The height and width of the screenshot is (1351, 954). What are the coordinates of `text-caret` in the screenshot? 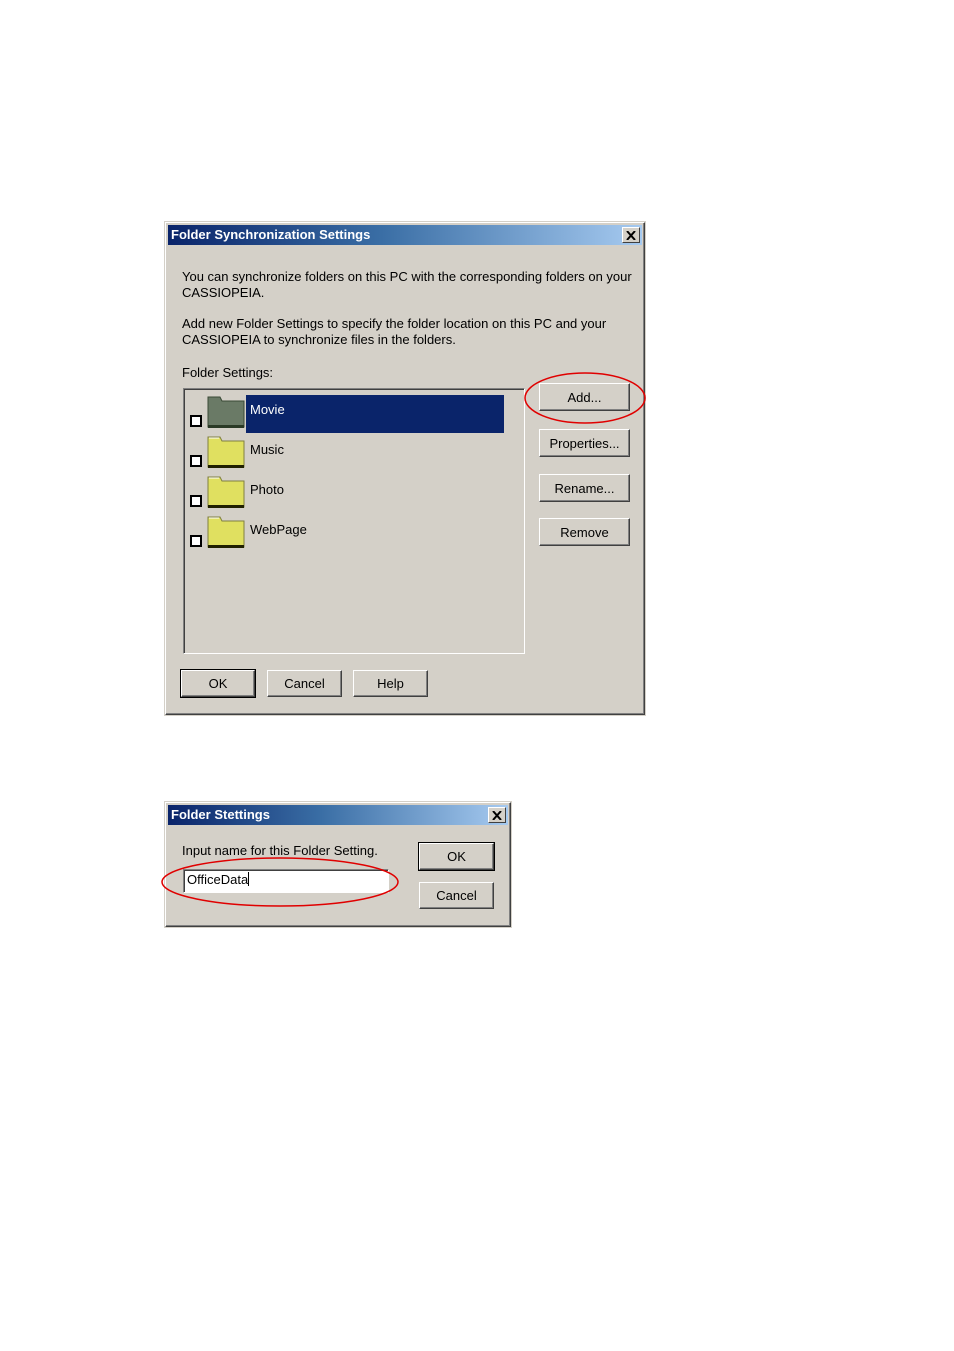 It's located at (249, 879).